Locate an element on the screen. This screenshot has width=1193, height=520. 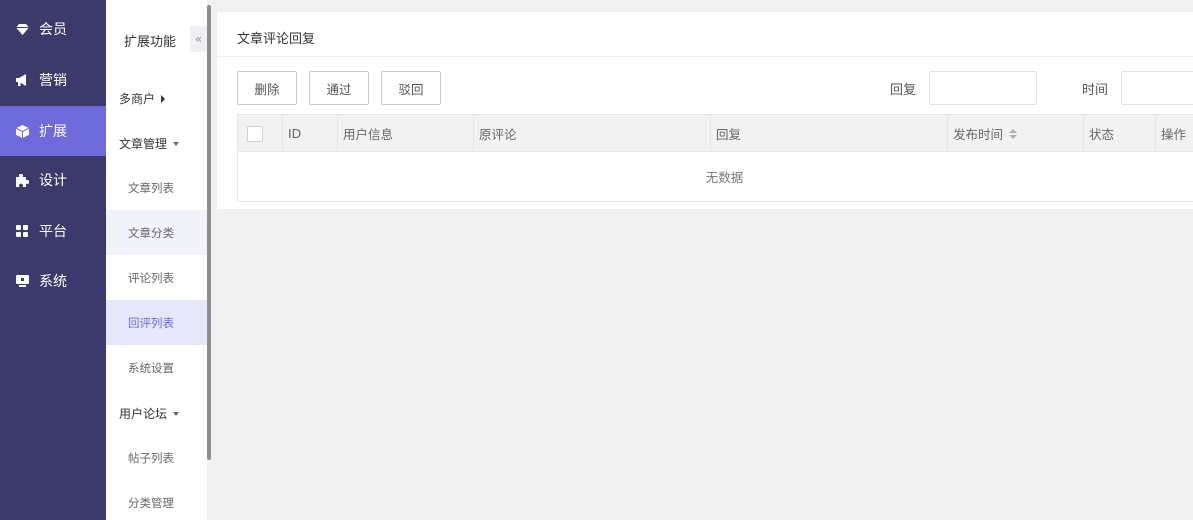
subnav-group-label: 多商户 is located at coordinates (137, 99).